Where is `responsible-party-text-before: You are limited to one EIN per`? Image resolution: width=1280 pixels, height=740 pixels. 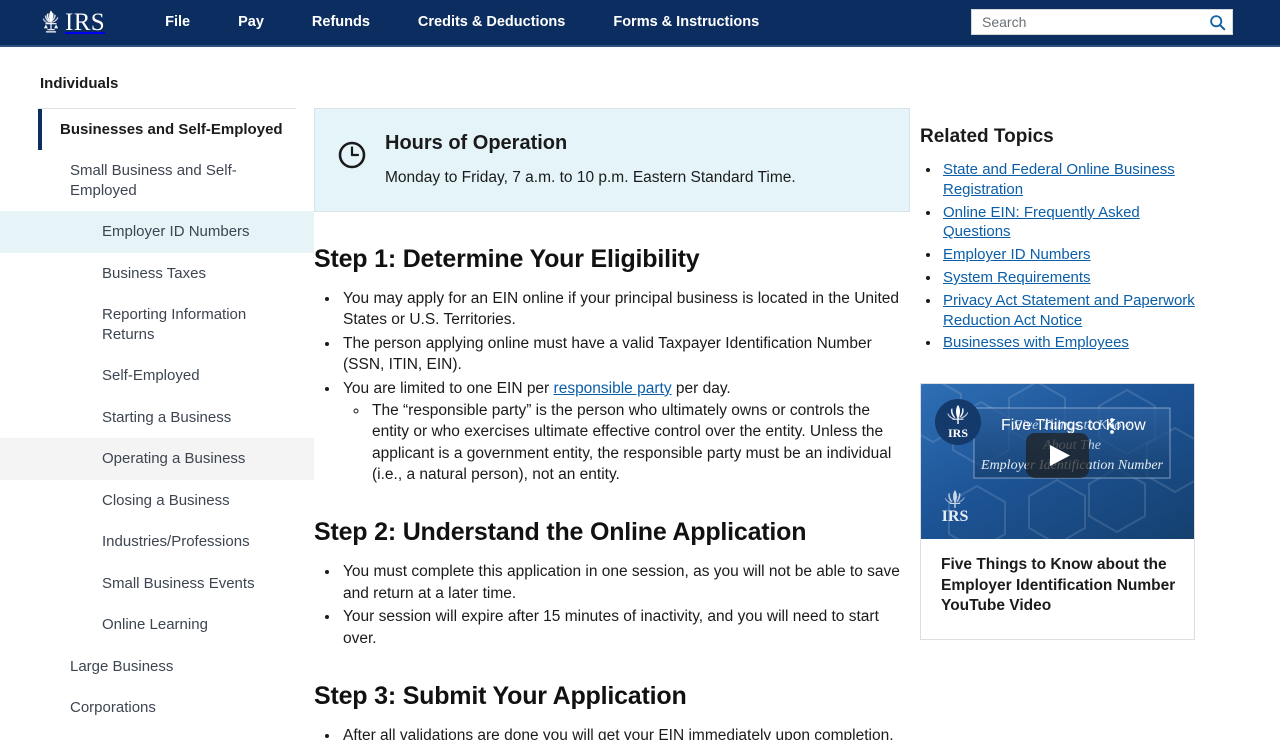
responsible-party-text-before: You are limited to one EIN per is located at coordinates (448, 388).